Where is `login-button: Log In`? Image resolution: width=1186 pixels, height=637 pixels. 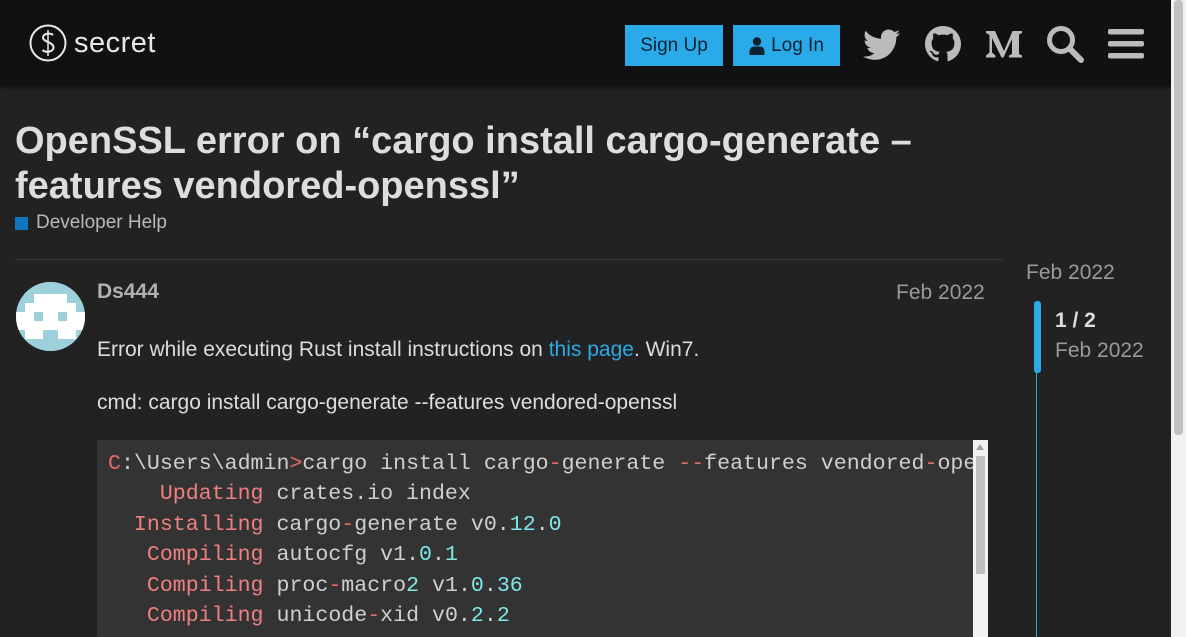
login-button: Log In is located at coordinates (786, 45).